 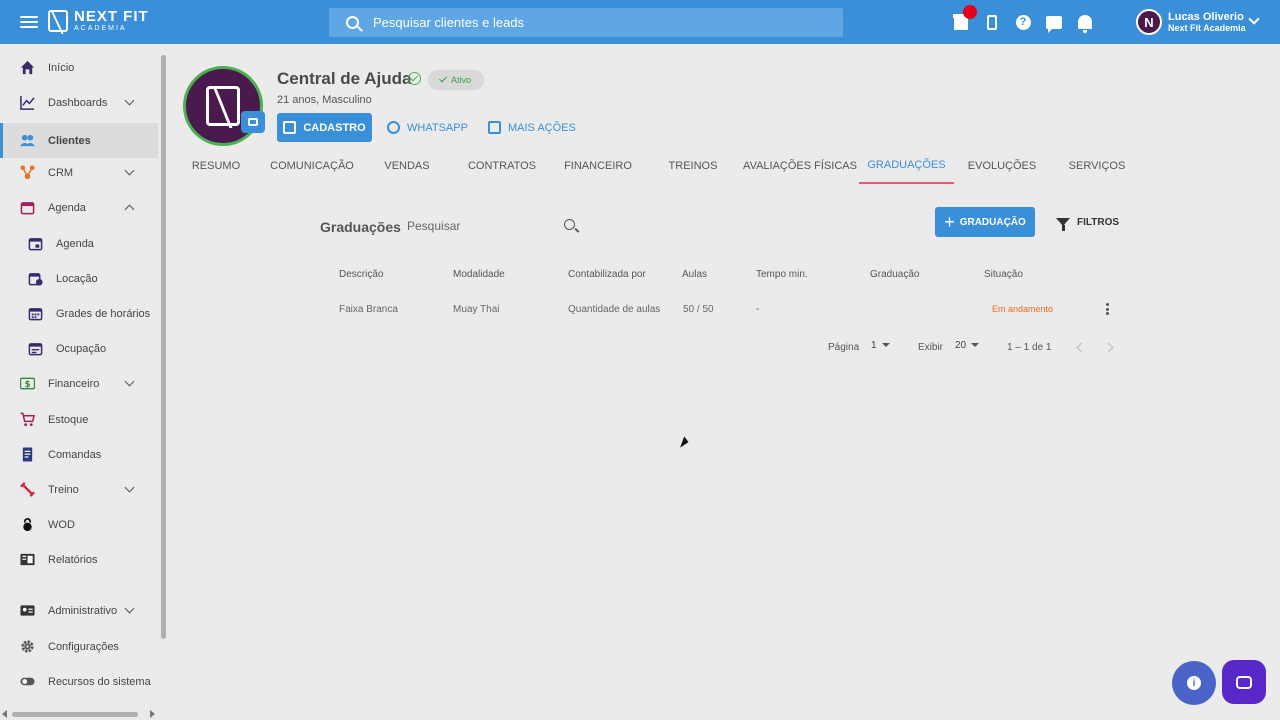 What do you see at coordinates (79, 348) in the screenshot?
I see `sidebar-item-ocupacao: Ocupação` at bounding box center [79, 348].